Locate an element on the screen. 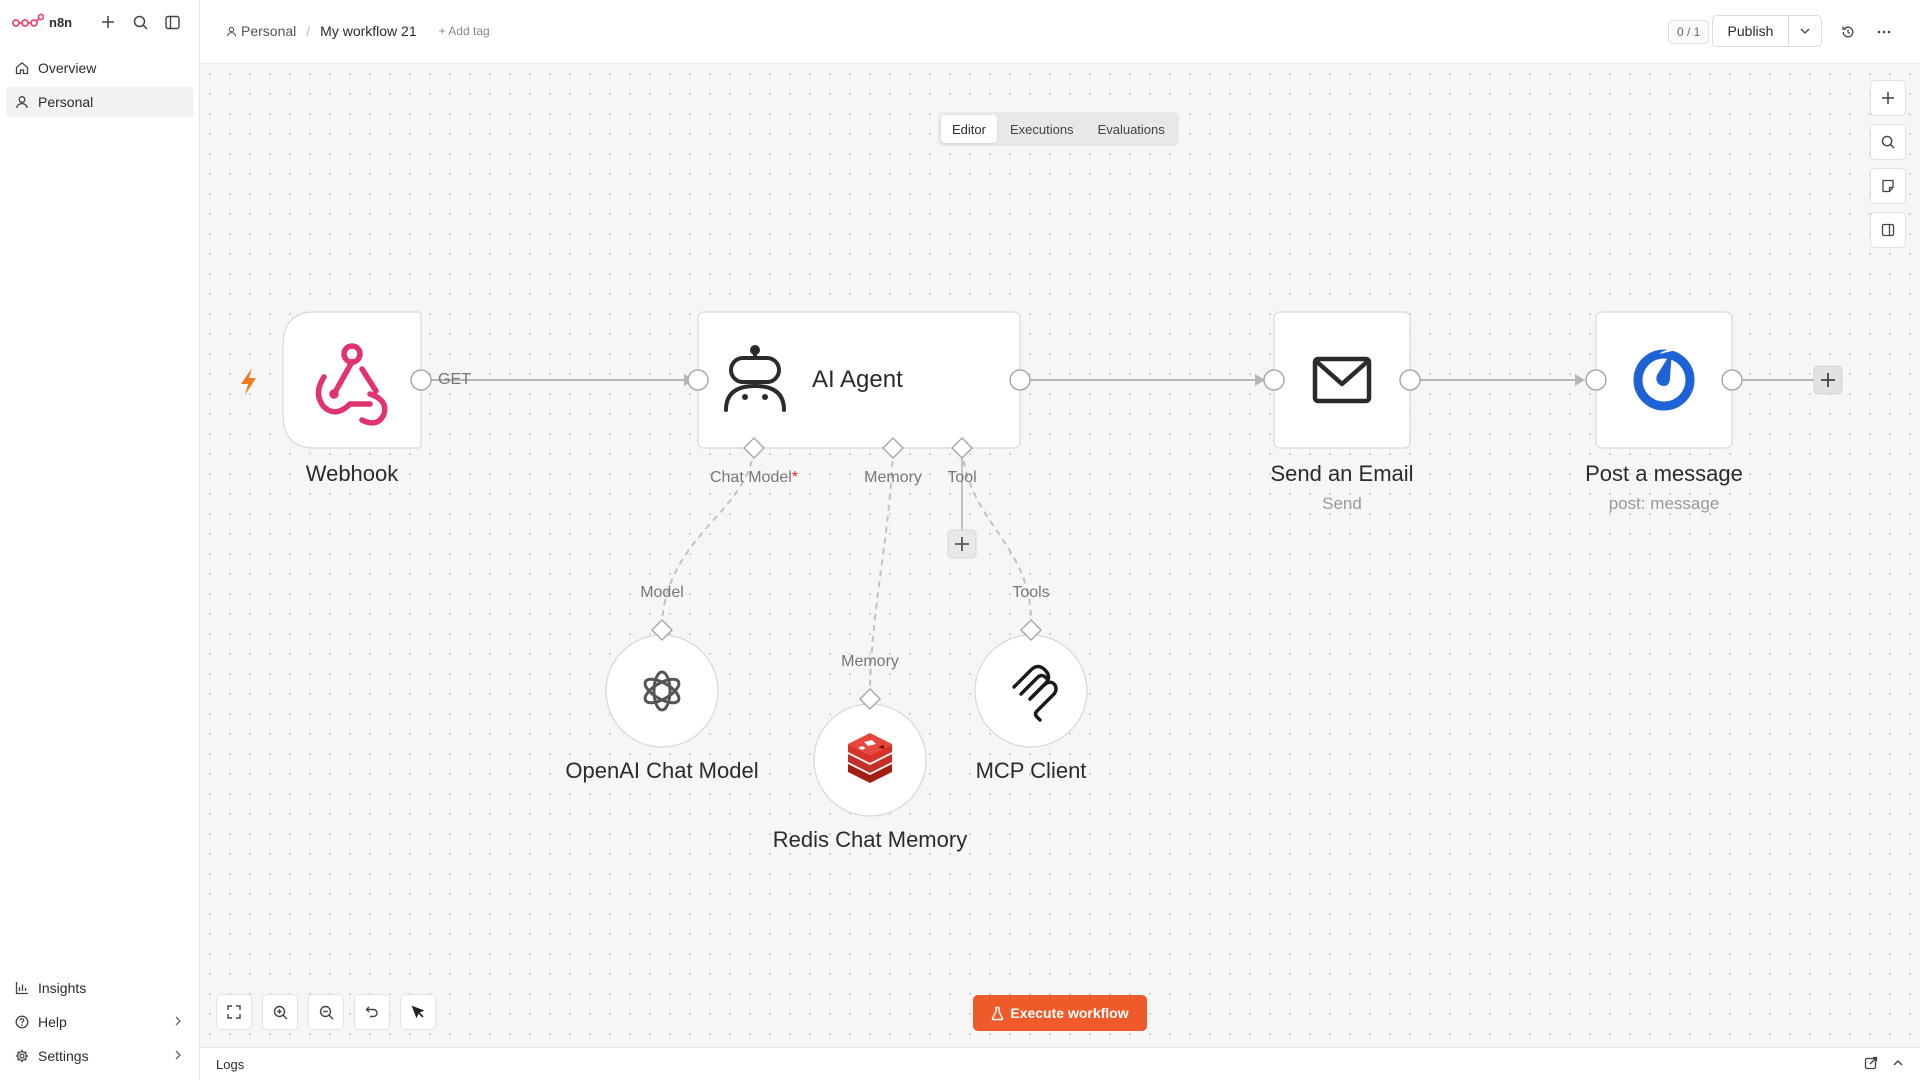  email-output-port is located at coordinates (1410, 380).